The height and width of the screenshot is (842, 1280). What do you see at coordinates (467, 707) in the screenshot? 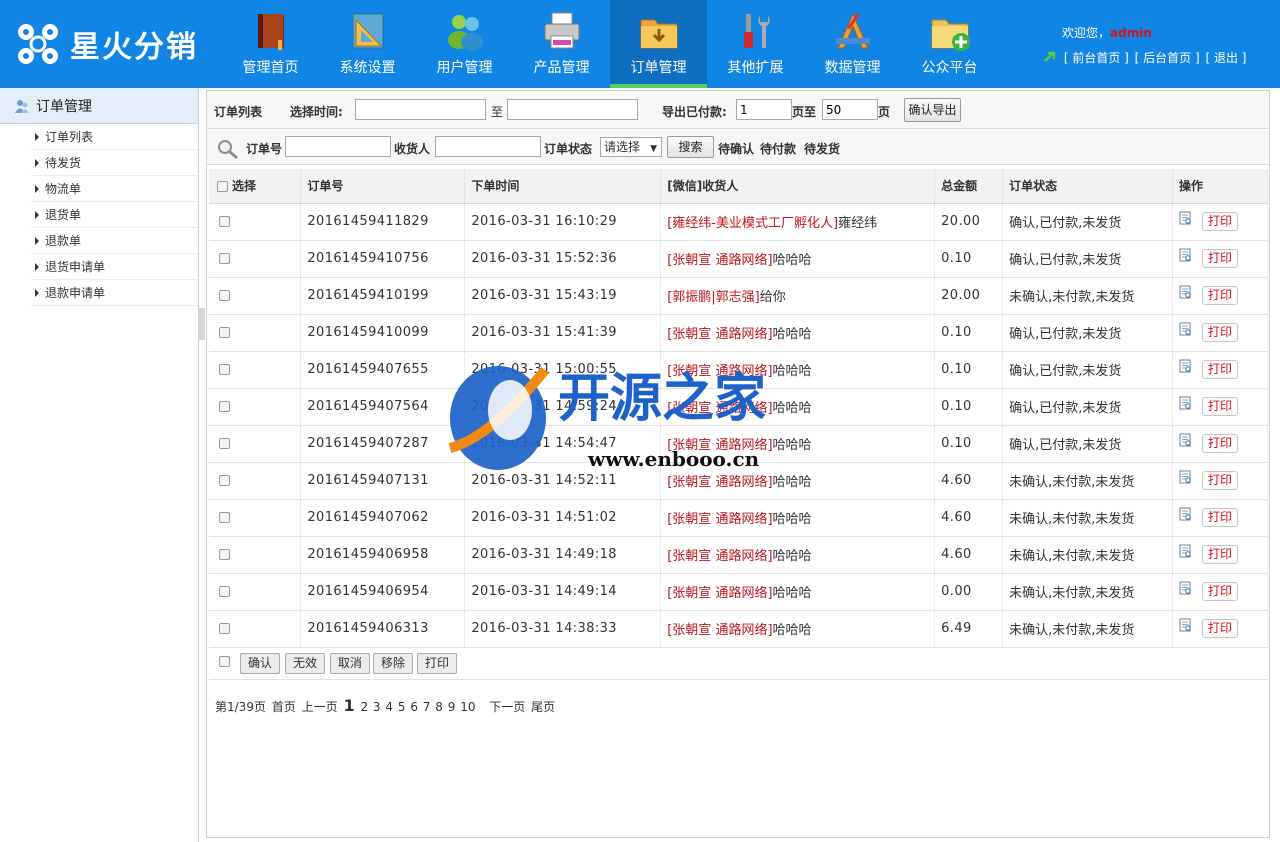
I see `page-link: 10` at bounding box center [467, 707].